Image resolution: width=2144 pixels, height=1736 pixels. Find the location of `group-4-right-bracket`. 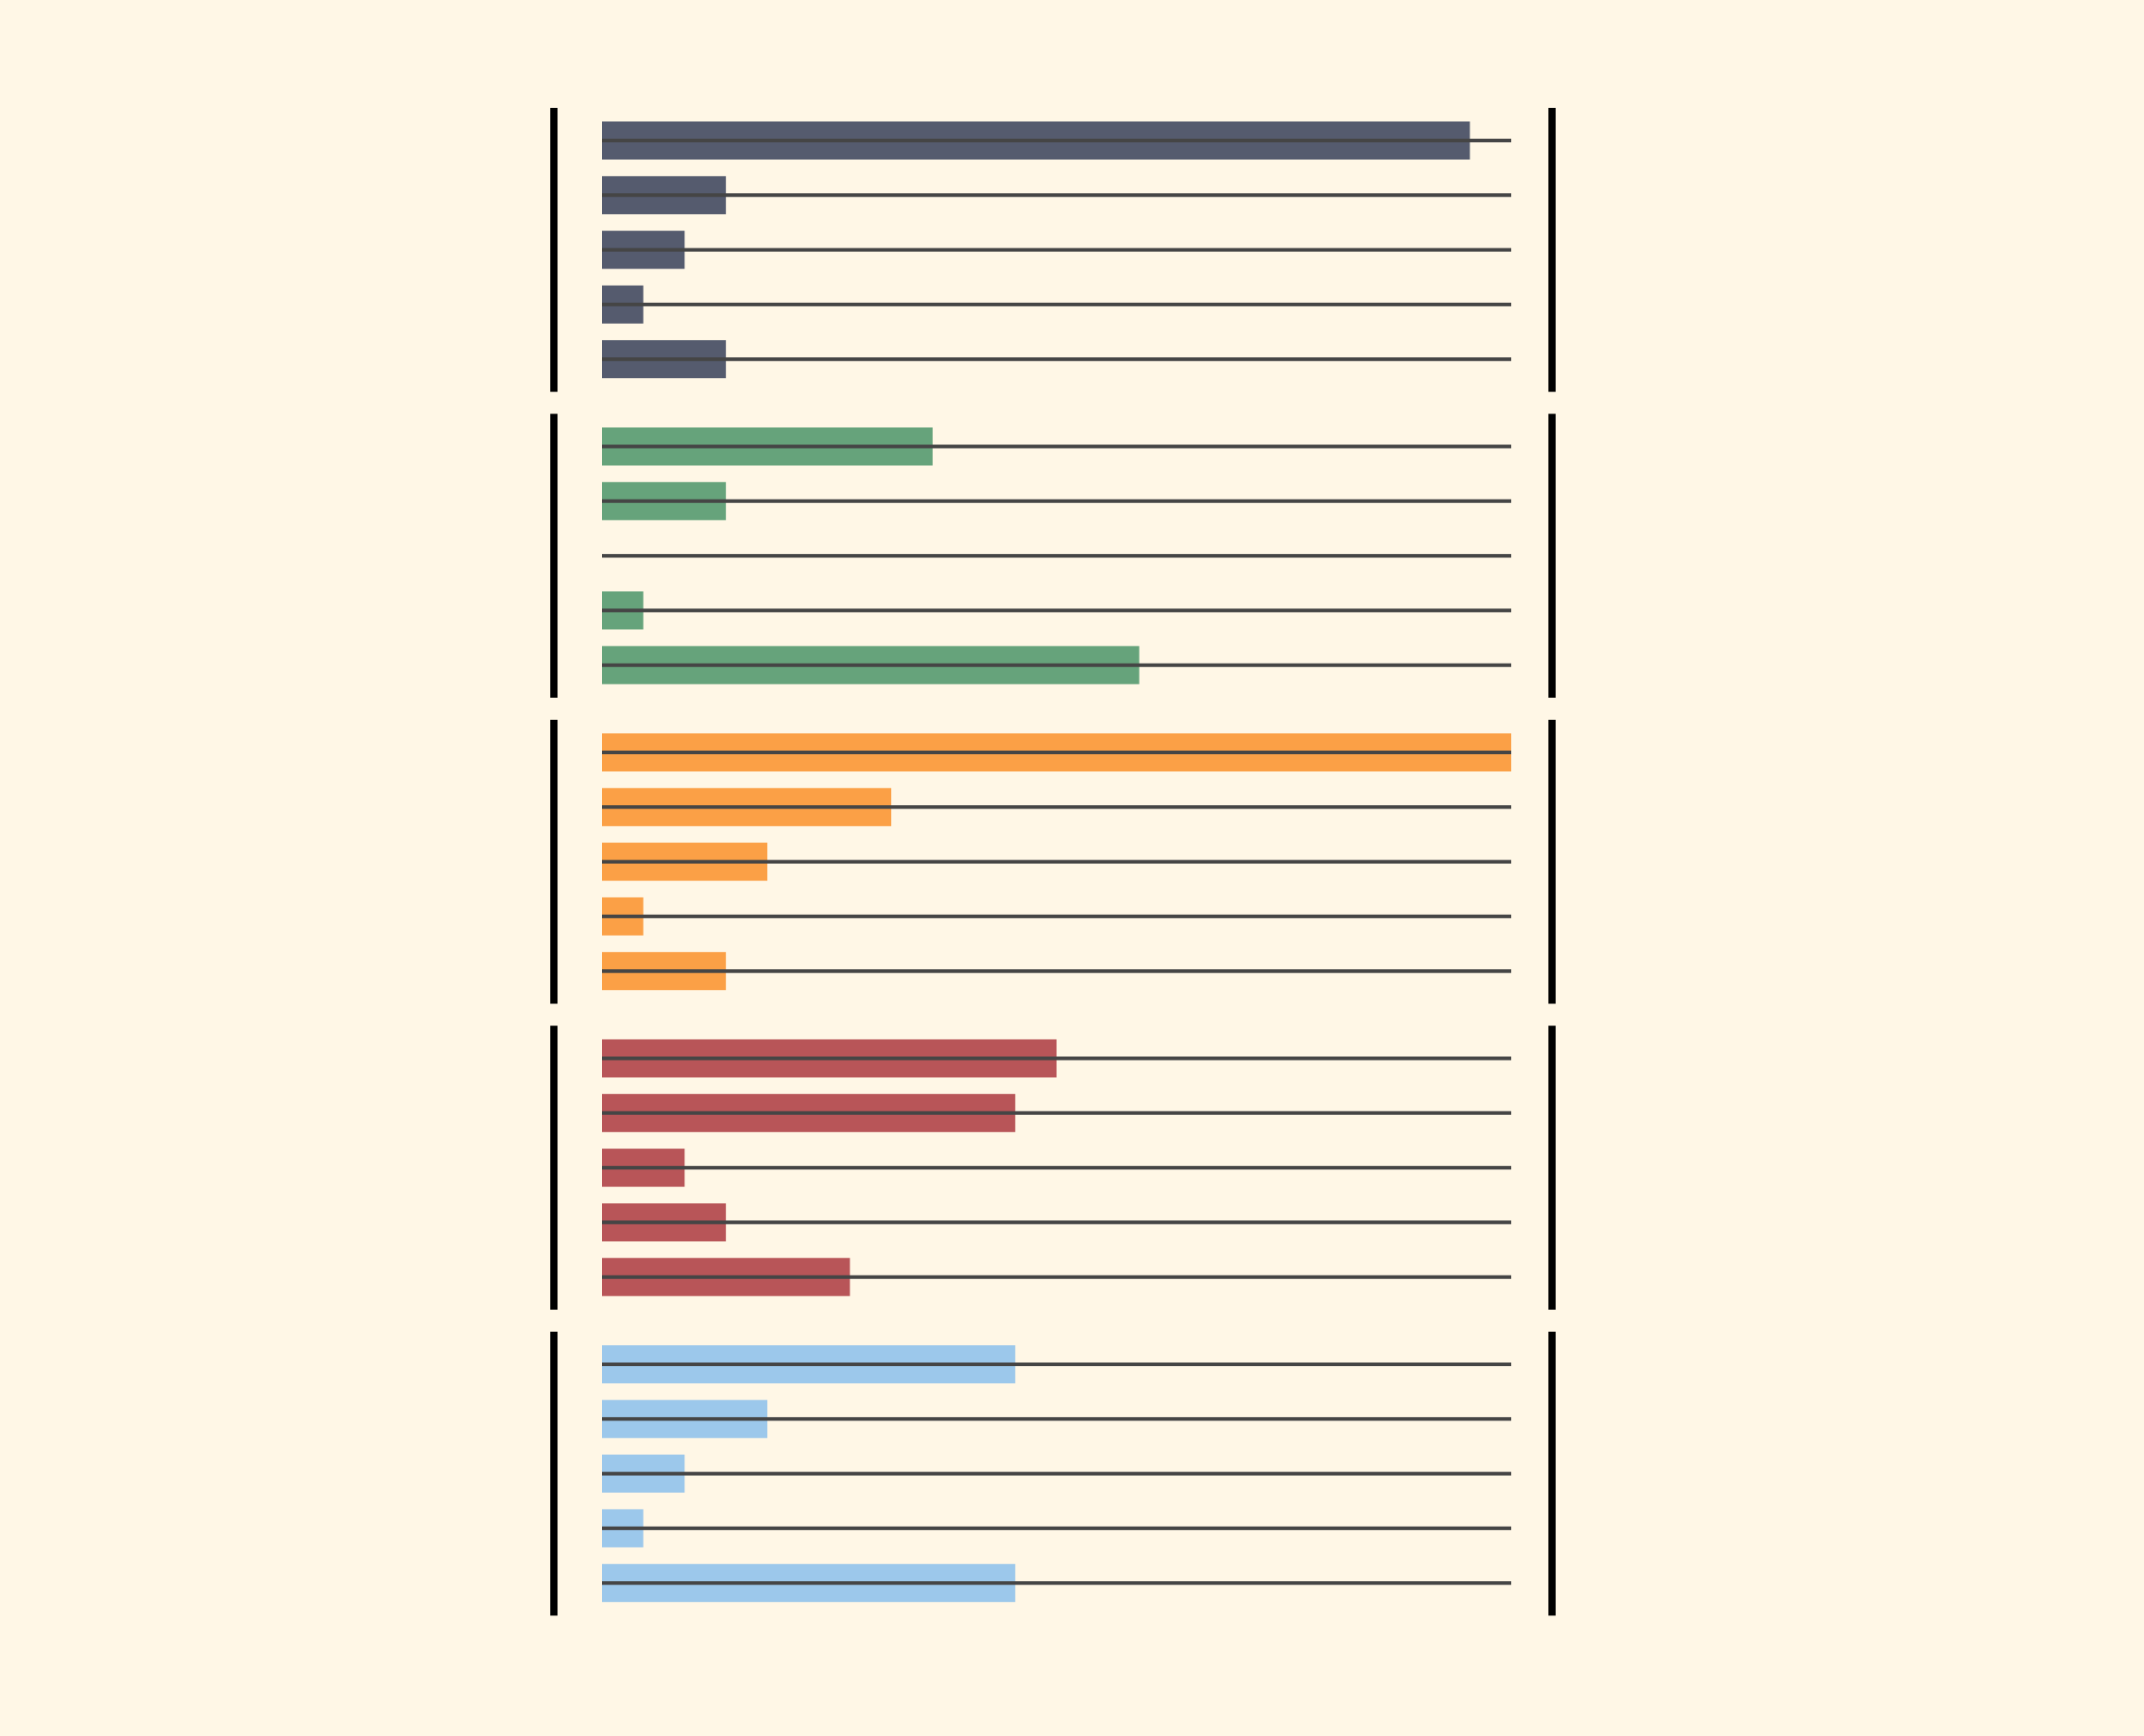

group-4-right-bracket is located at coordinates (1552, 1167).